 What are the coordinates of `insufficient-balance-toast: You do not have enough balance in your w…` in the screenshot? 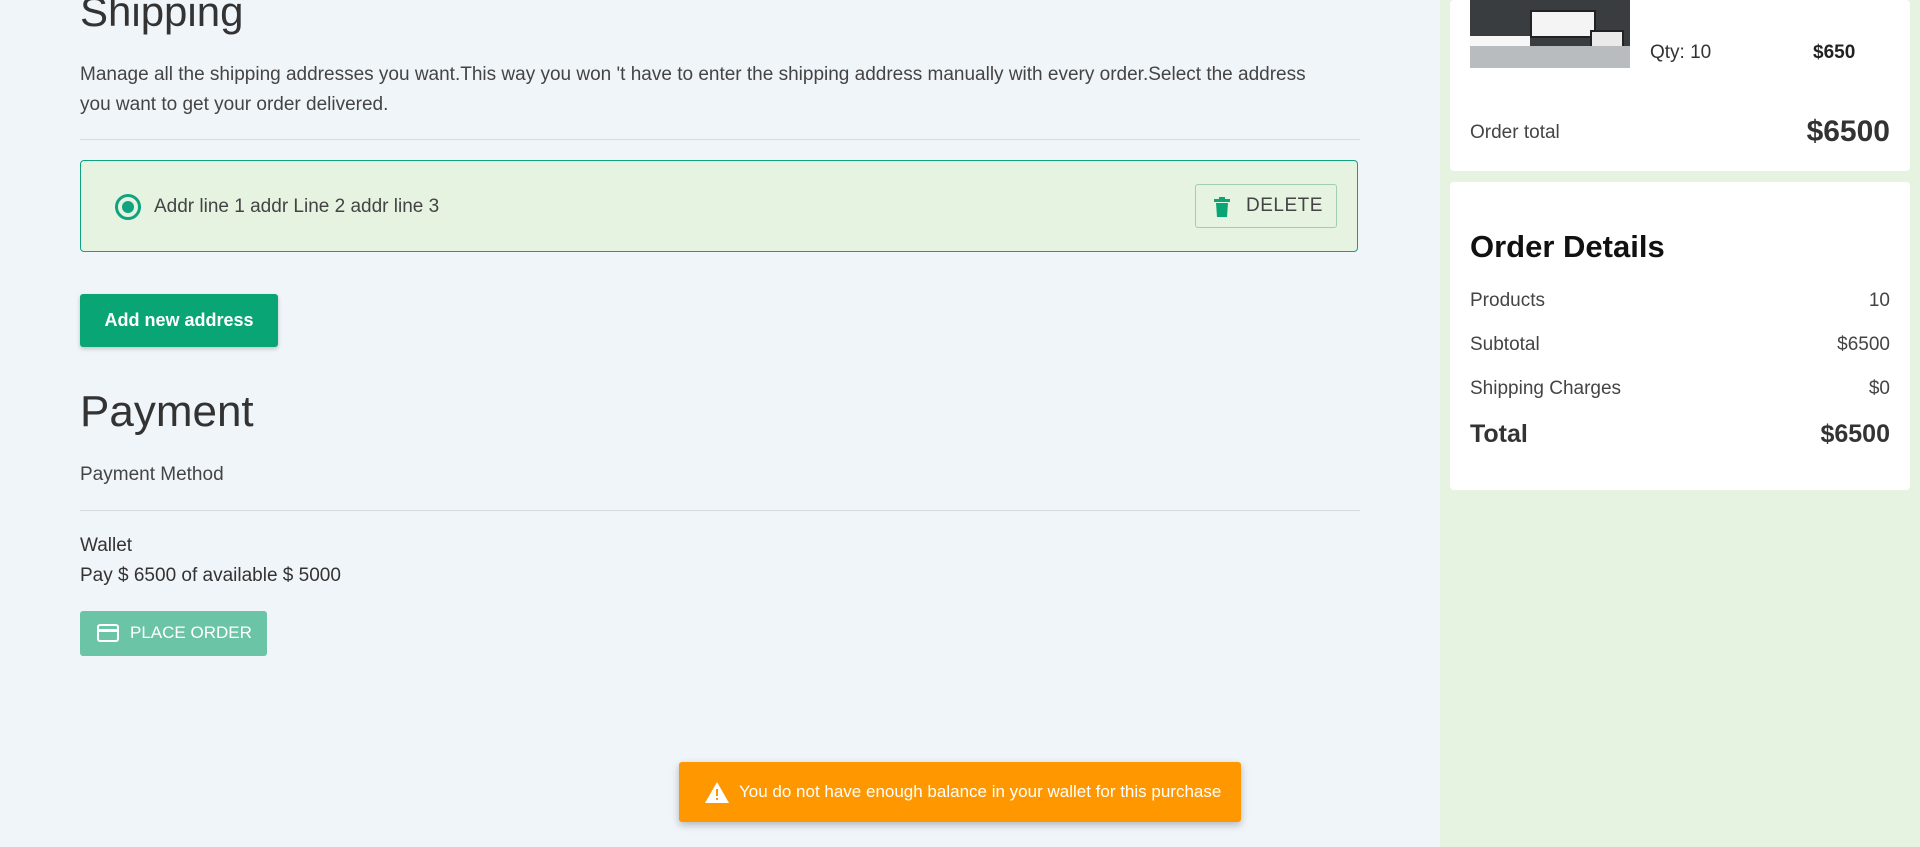 It's located at (960, 792).